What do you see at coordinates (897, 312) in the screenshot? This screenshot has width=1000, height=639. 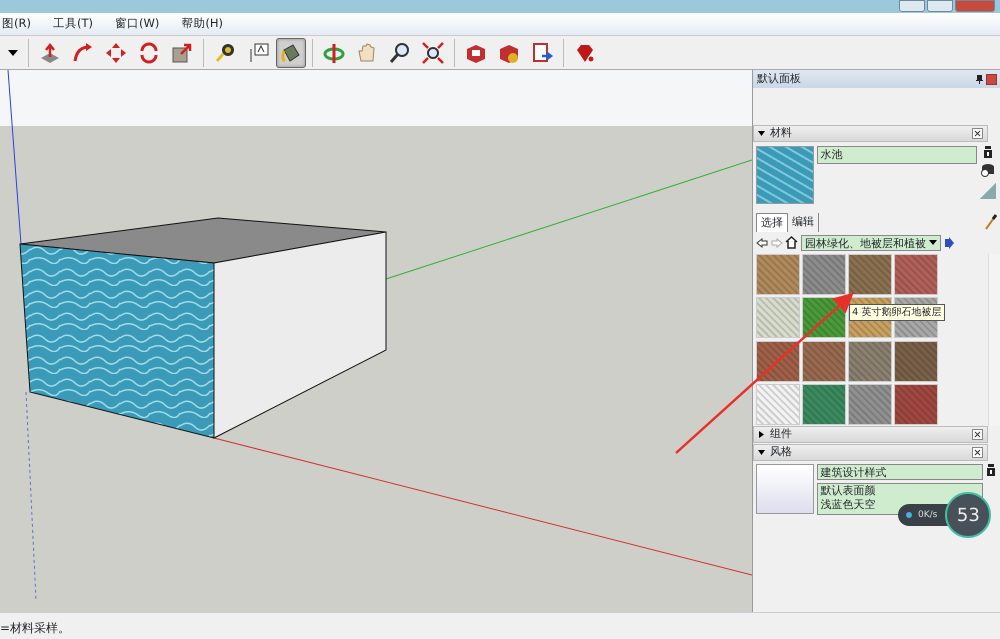 I see `material-tooltip: 4 英寸鹅卵石地被层` at bounding box center [897, 312].